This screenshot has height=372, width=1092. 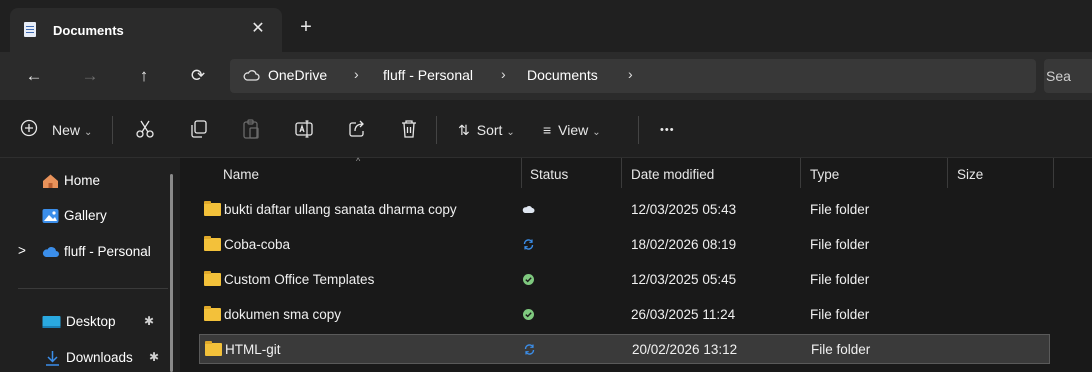 I want to click on delete-icon, so click(x=409, y=129).